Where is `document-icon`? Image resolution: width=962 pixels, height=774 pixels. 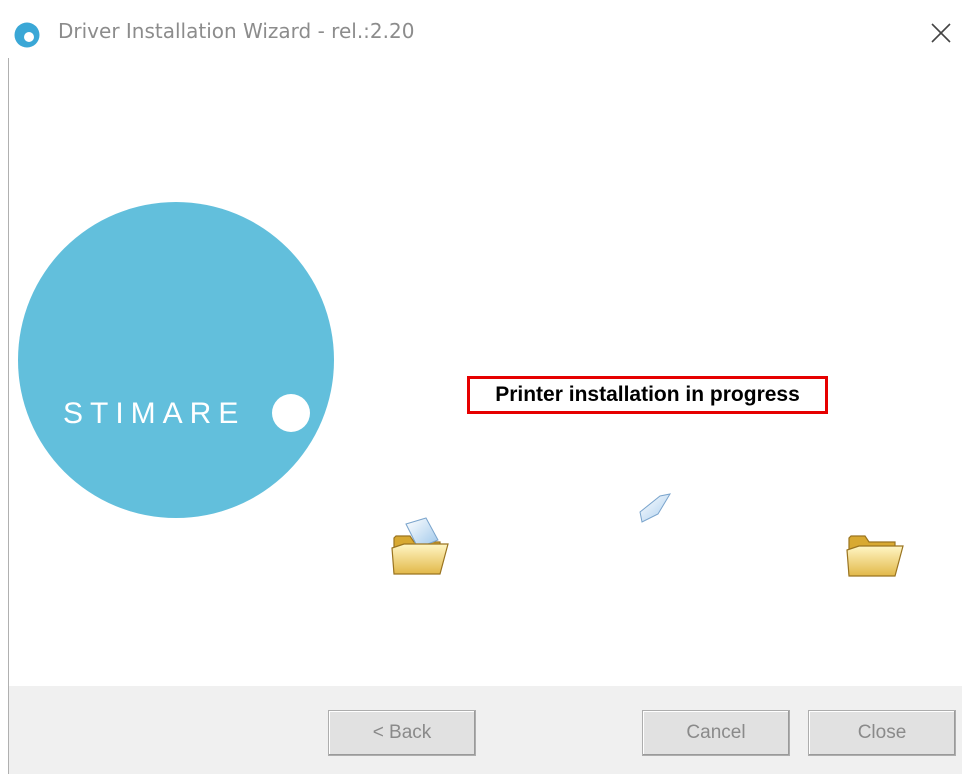 document-icon is located at coordinates (655, 508).